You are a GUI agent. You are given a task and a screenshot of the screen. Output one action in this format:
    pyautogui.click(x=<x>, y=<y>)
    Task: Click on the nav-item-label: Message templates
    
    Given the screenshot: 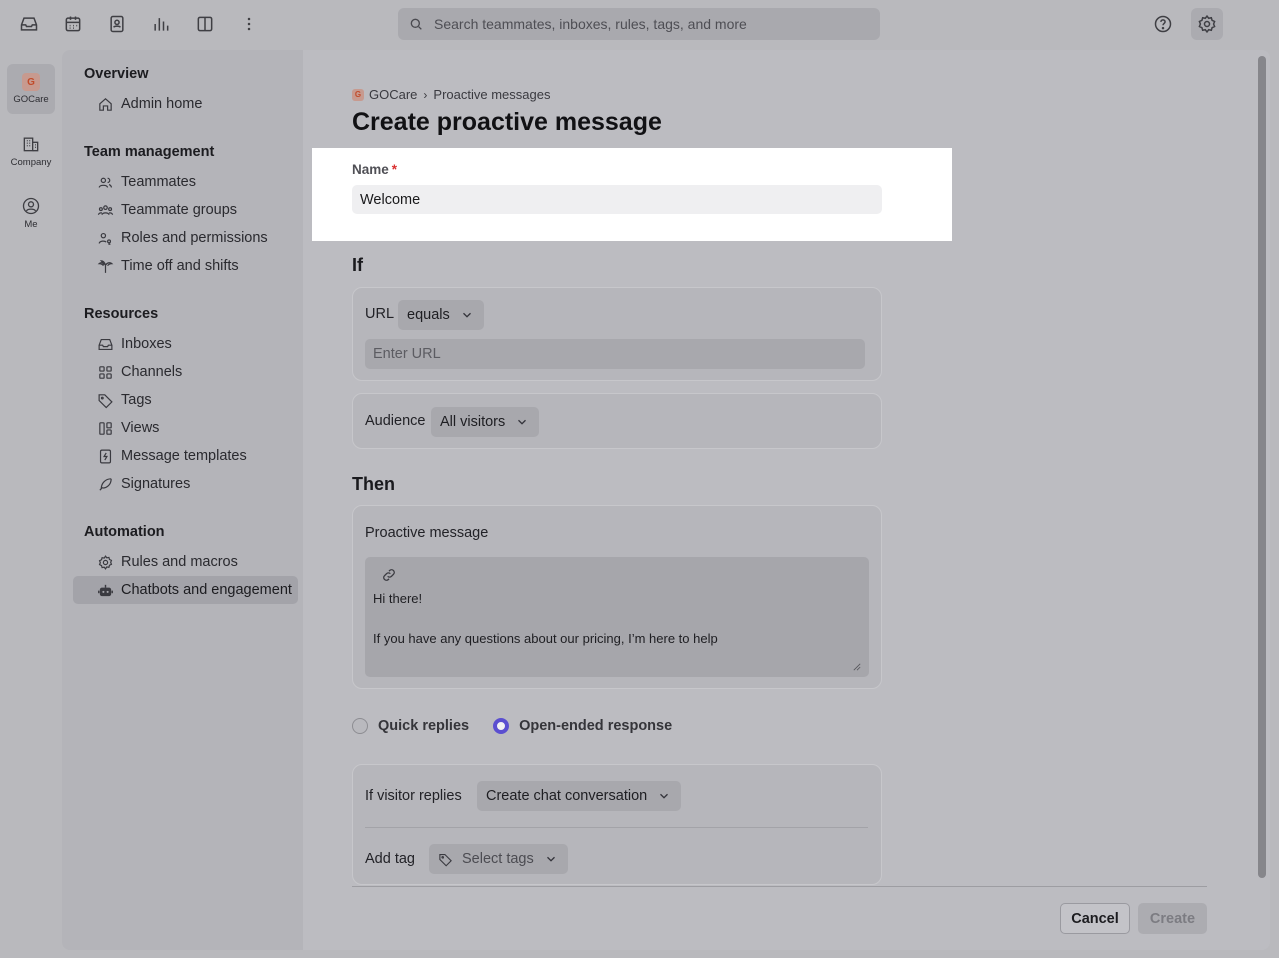 What is the action you would take?
    pyautogui.click(x=184, y=456)
    